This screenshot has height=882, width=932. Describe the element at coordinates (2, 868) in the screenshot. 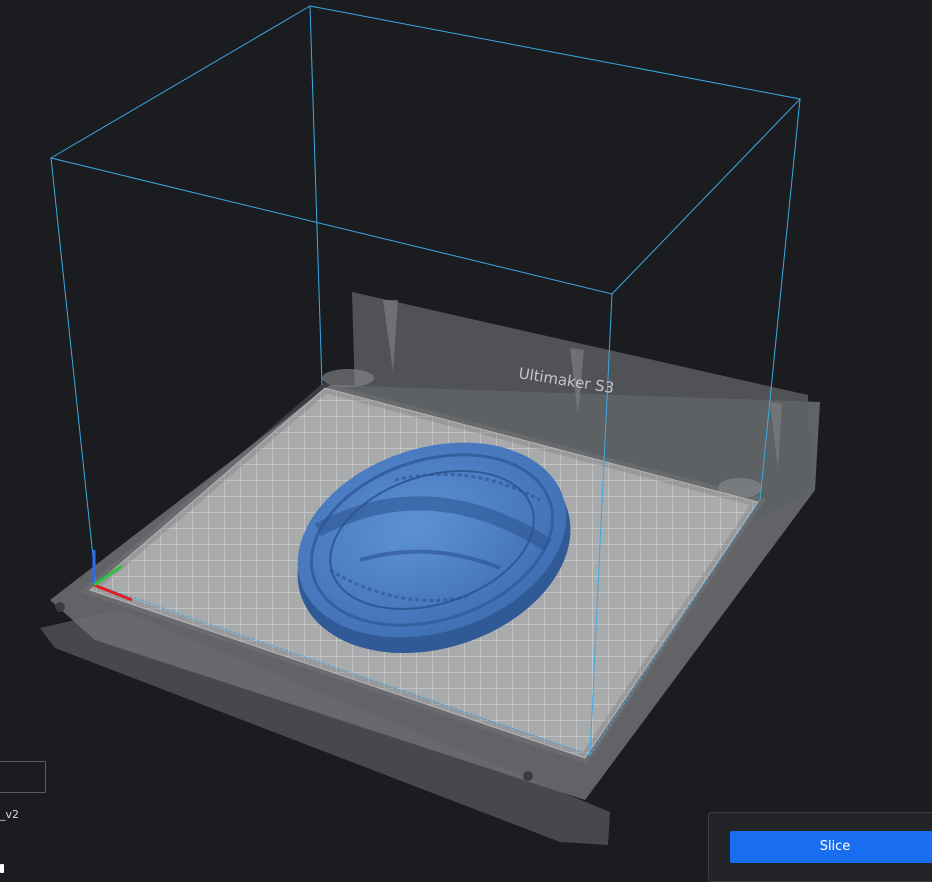

I see `resize-handle` at that location.